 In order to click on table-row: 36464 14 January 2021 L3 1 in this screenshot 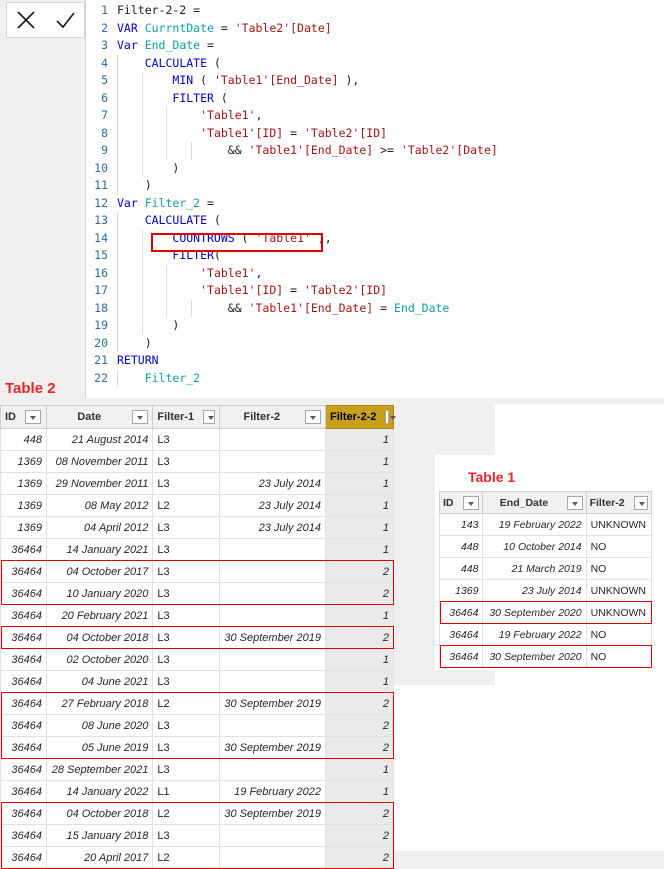, I will do `click(197, 549)`.